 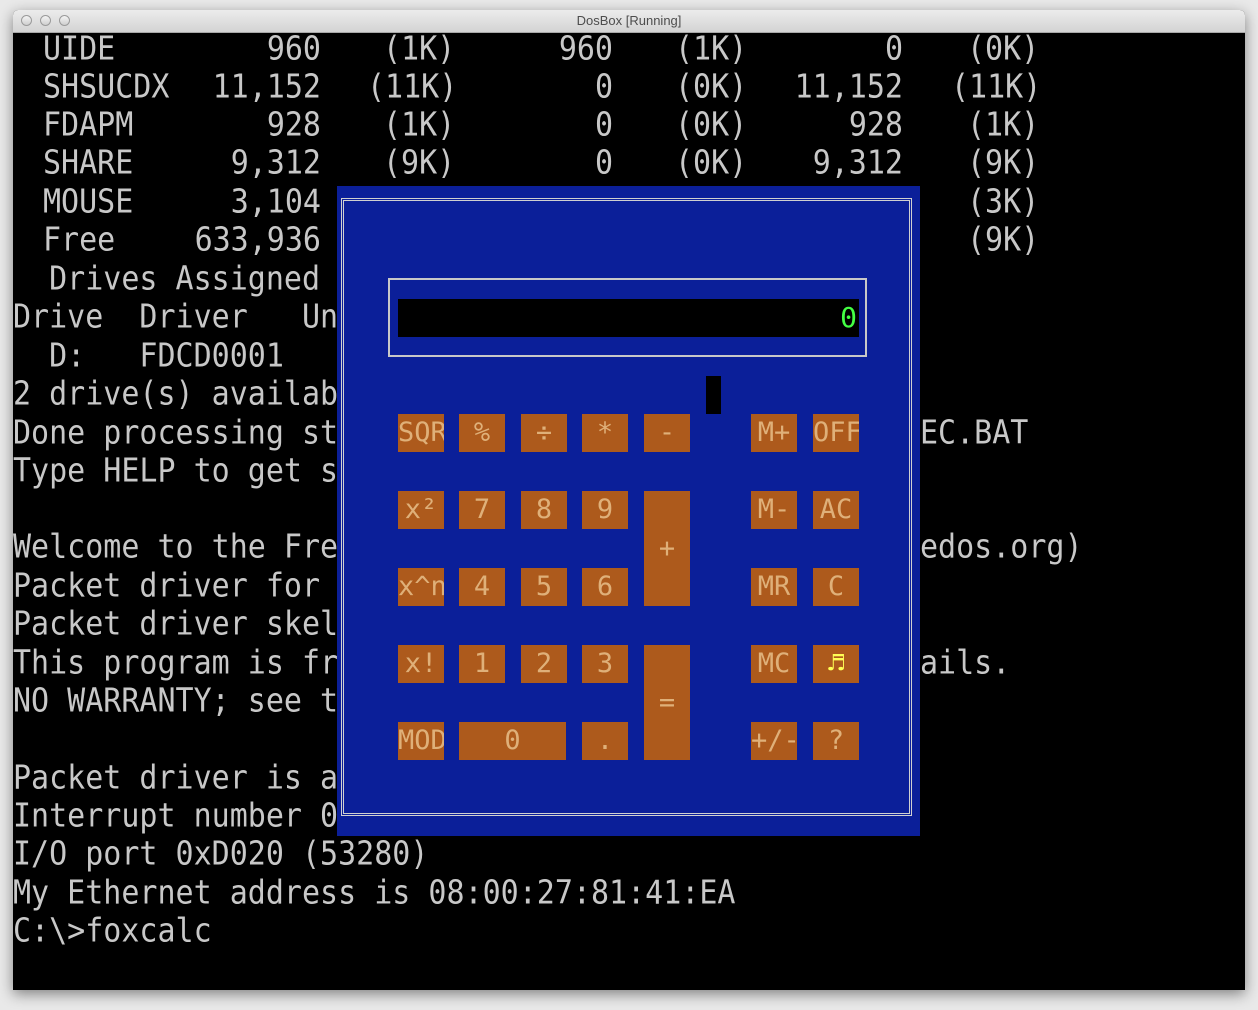 What do you see at coordinates (605, 587) in the screenshot?
I see `digit-6-button: 6` at bounding box center [605, 587].